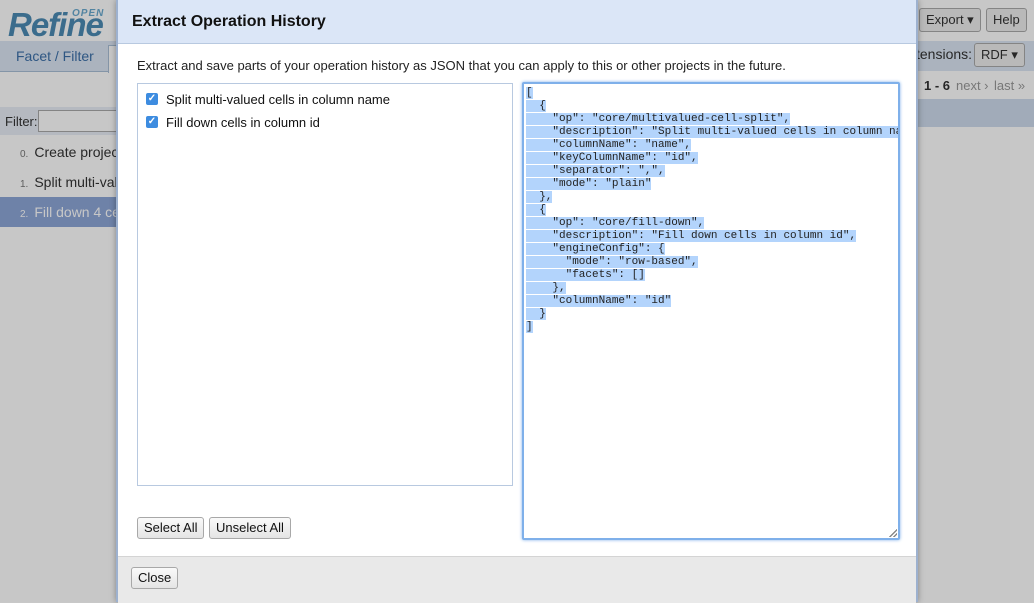  Describe the element at coordinates (278, 99) in the screenshot. I see `operation-label: Split multi-valued cells in column name` at that location.